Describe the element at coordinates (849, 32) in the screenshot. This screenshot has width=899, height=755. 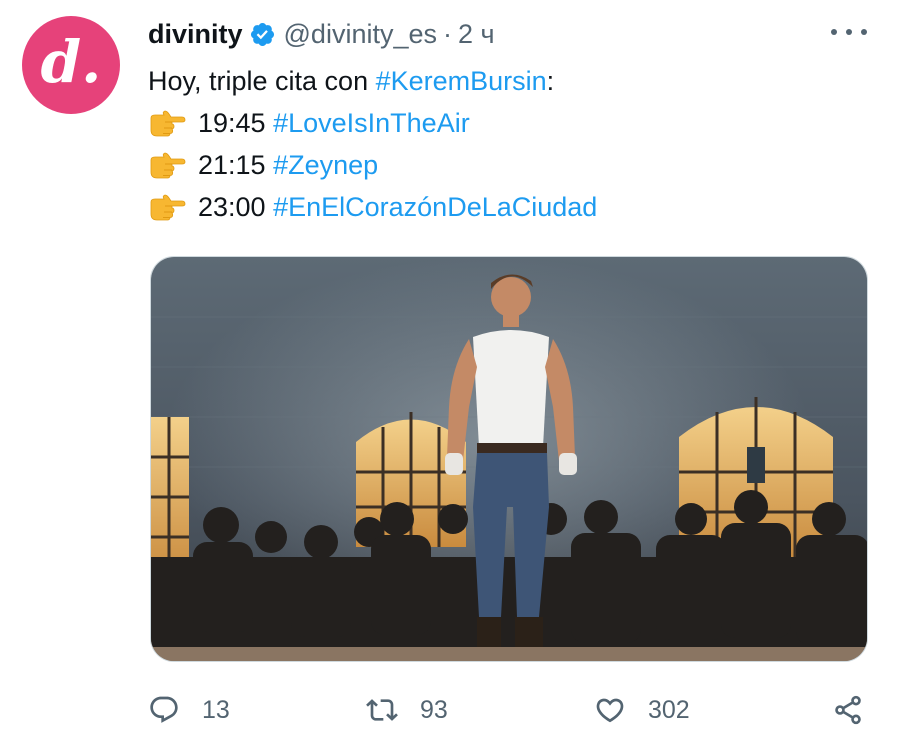
I see `more-options-icon` at that location.